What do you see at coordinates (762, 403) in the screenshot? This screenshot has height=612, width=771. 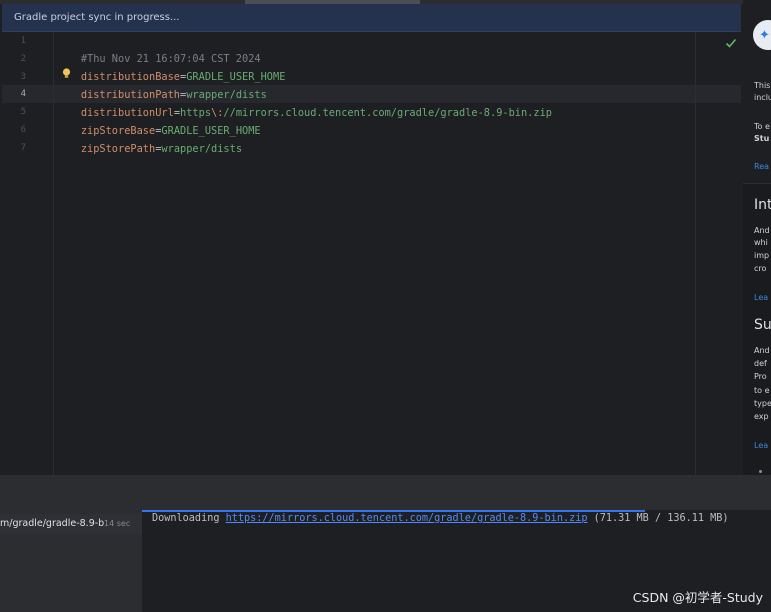 I see `panel-text: type` at bounding box center [762, 403].